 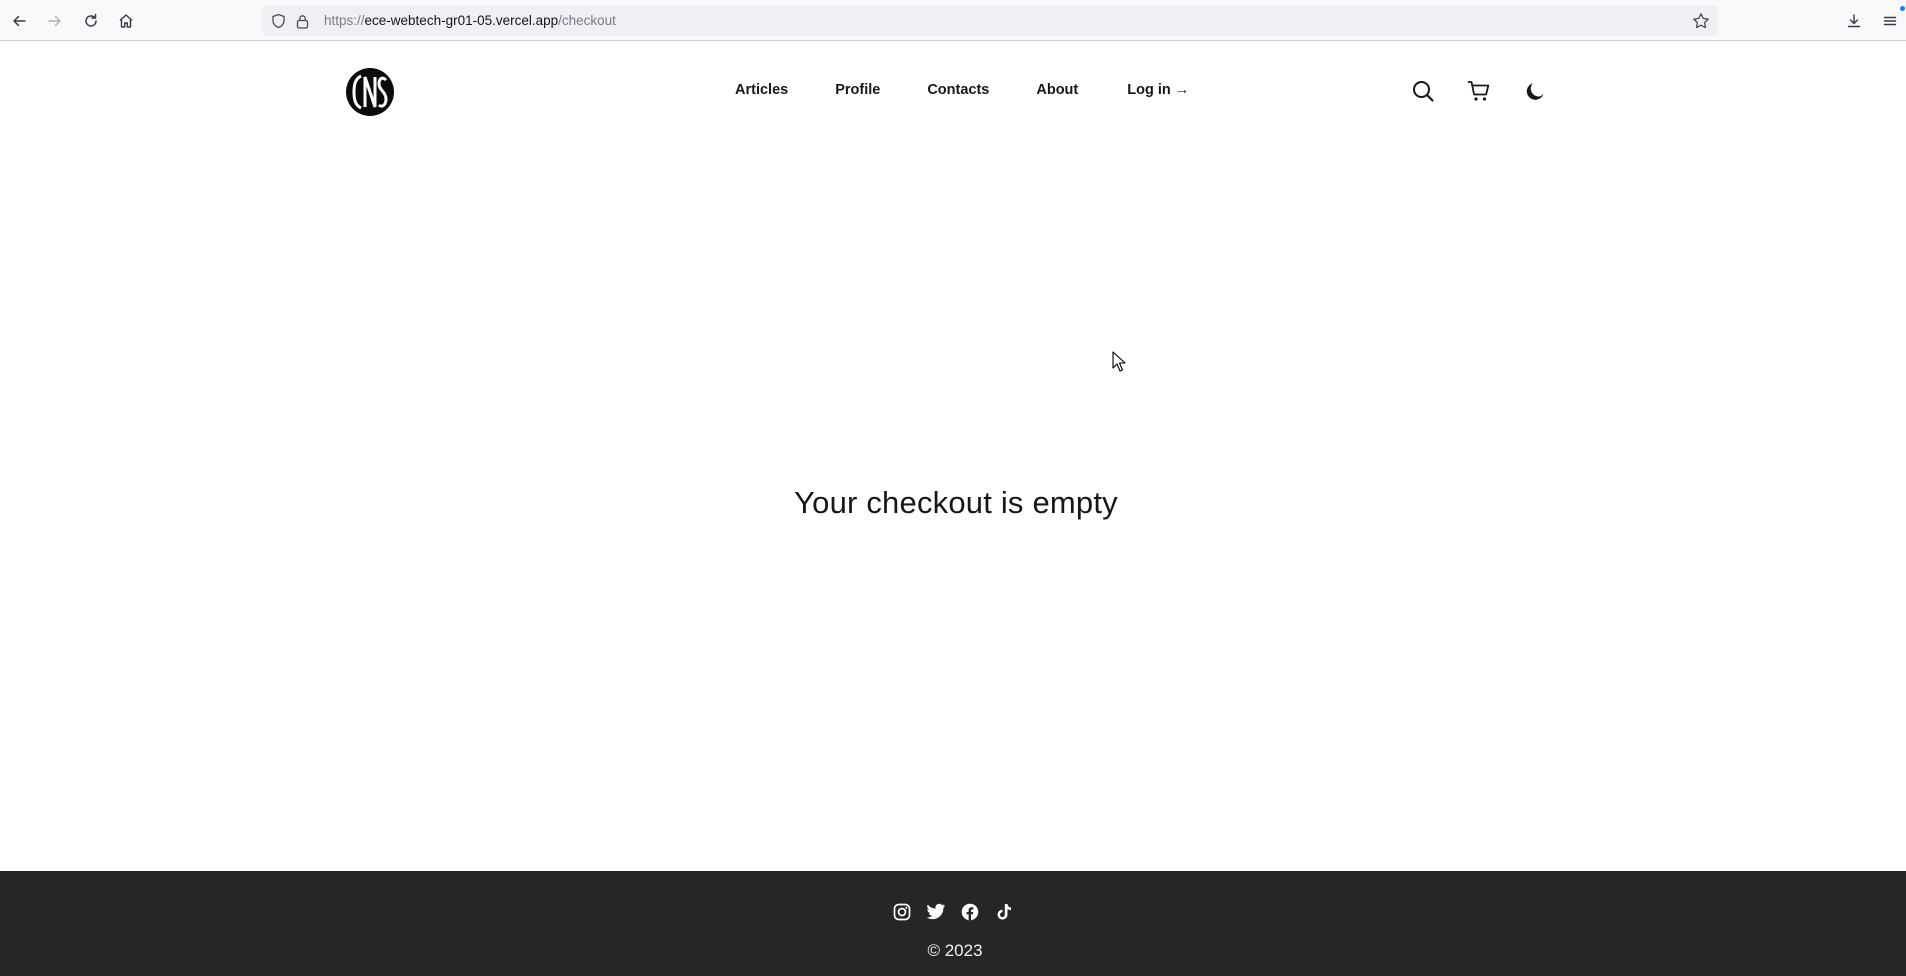 I want to click on back-icon, so click(x=19, y=21).